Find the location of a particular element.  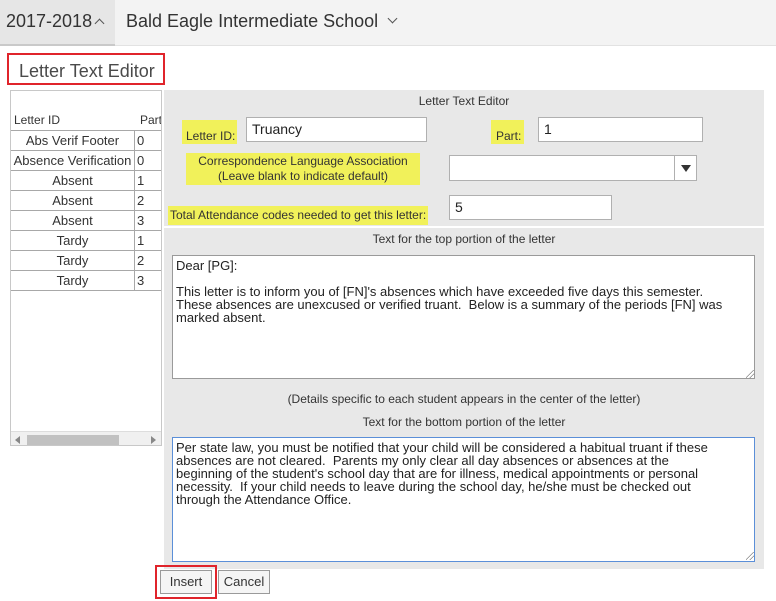

list-item: Absence Verification 0 is located at coordinates (86, 161).